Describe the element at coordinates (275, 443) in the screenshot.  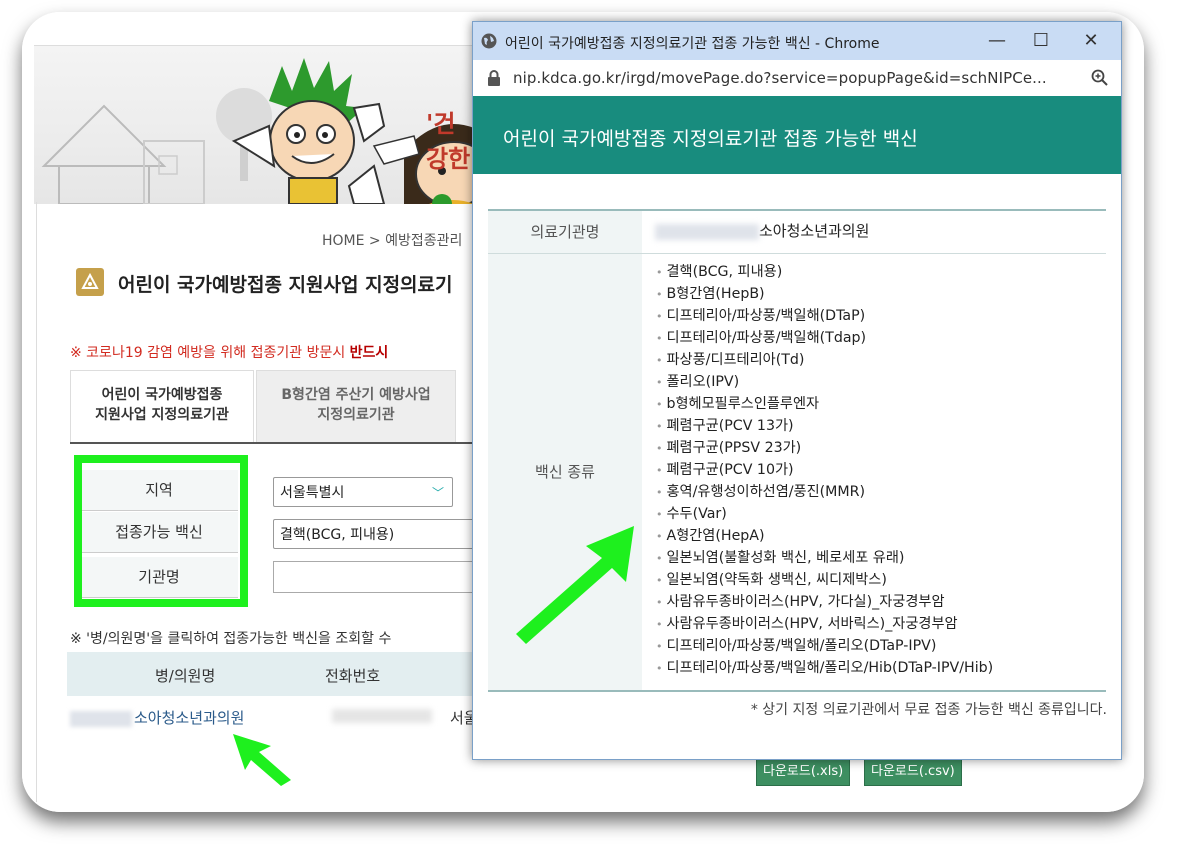
I see `tab-underline` at that location.